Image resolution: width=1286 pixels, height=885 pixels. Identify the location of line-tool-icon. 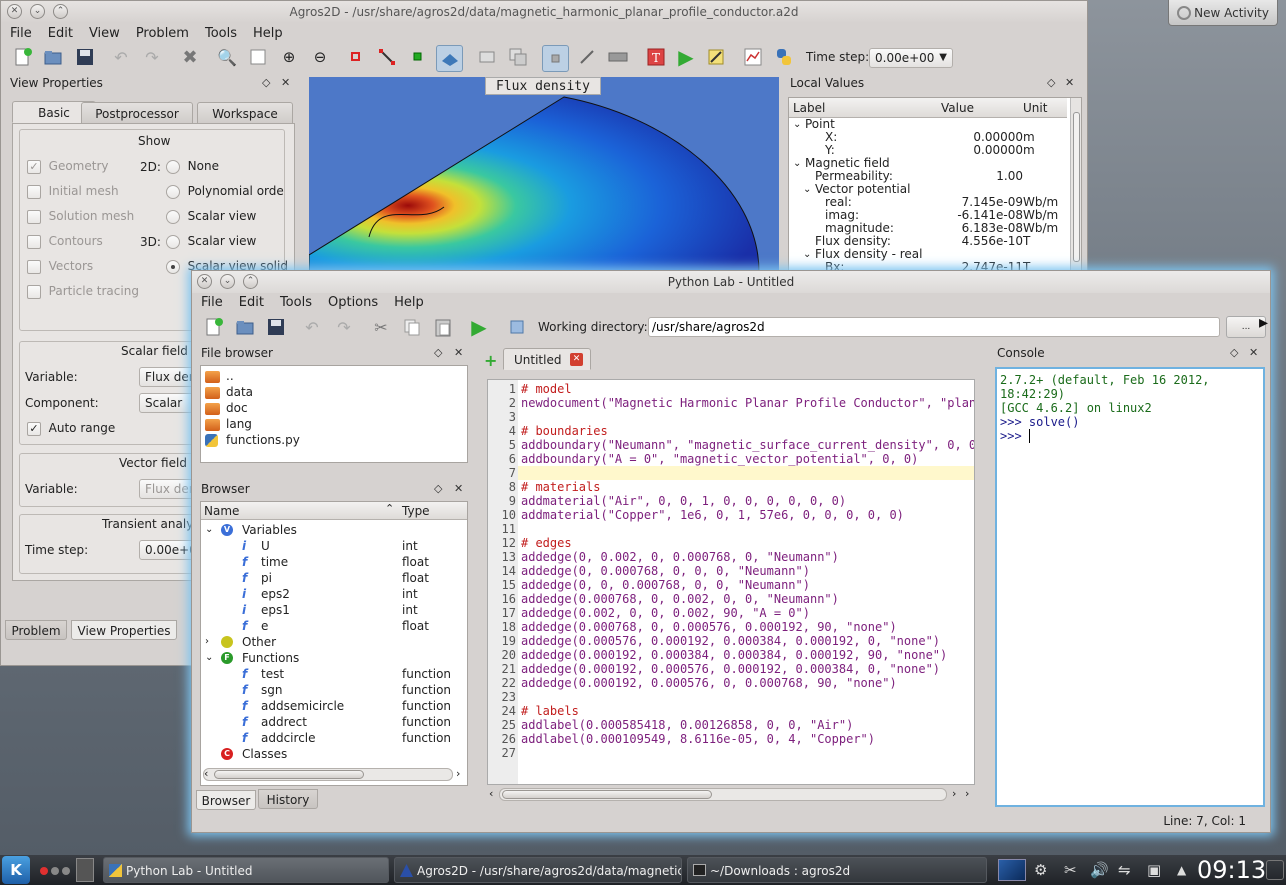
(587, 57).